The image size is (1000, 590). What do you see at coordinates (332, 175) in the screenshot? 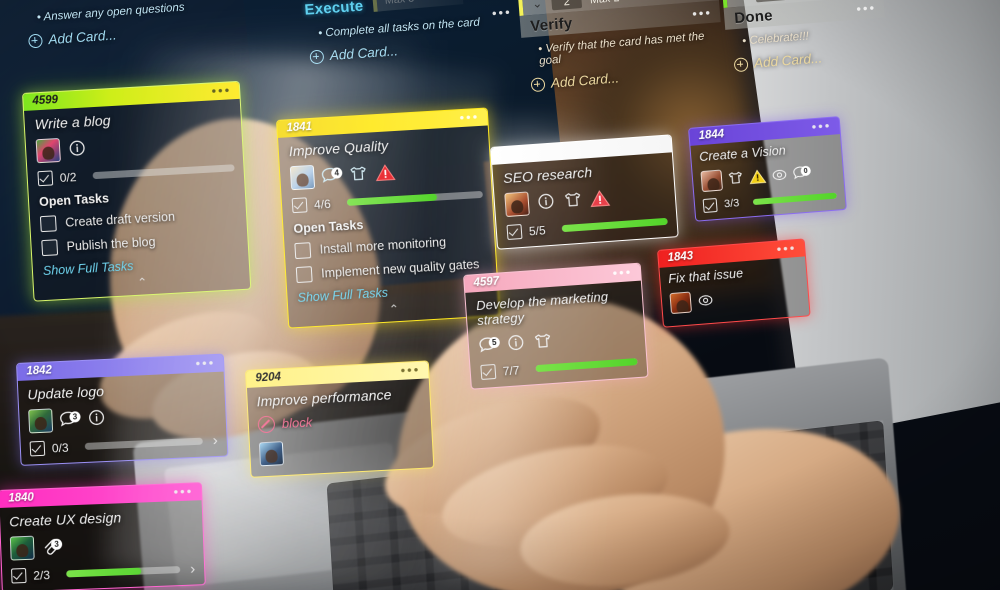
I see `comment-icon: 4` at bounding box center [332, 175].